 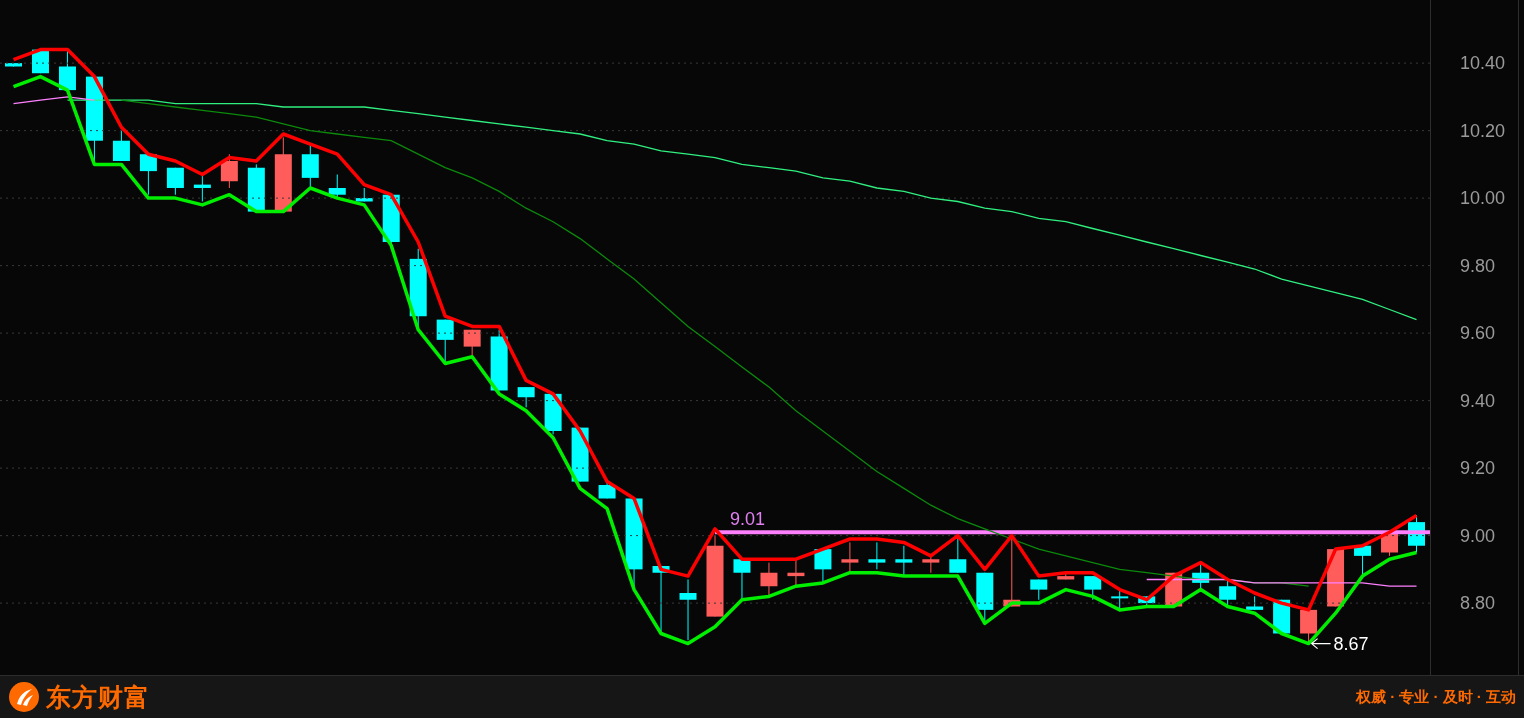 I want to click on axis-label: 10.00, so click(x=1483, y=198).